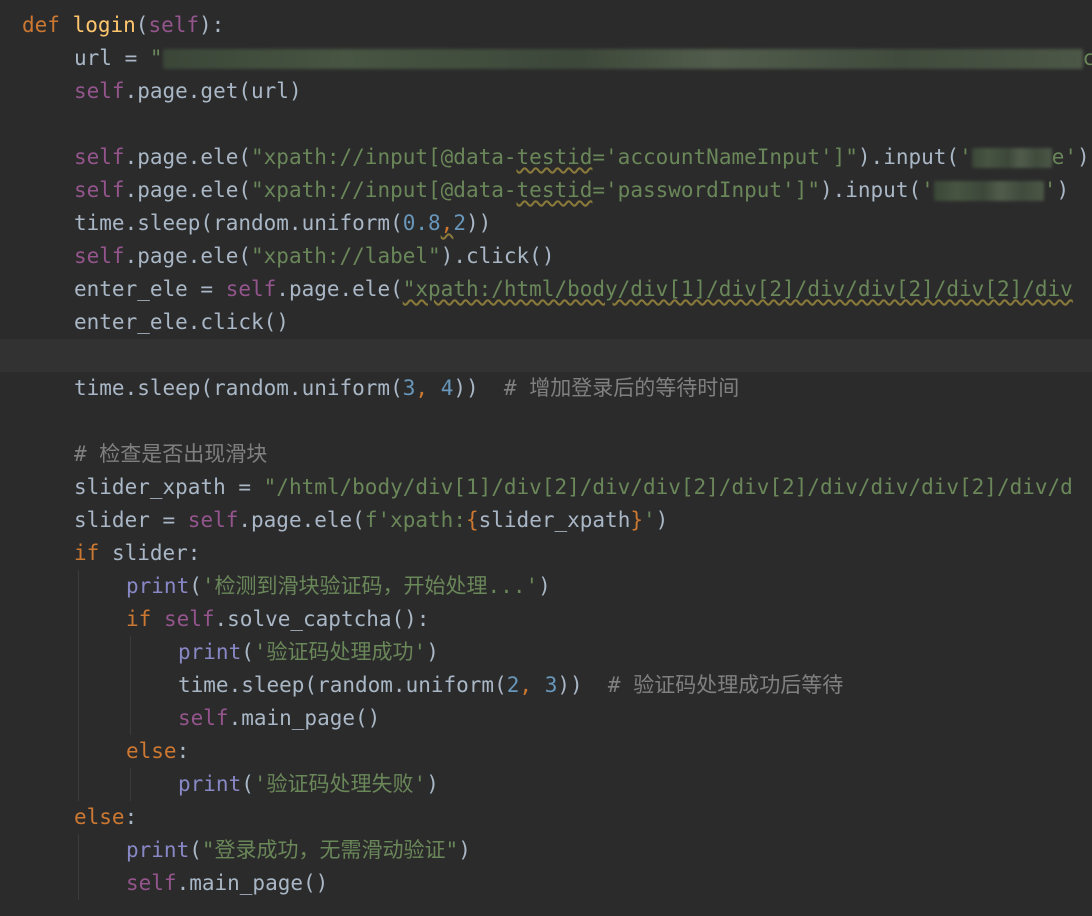  I want to click on code-token: ):, so click(212, 25).